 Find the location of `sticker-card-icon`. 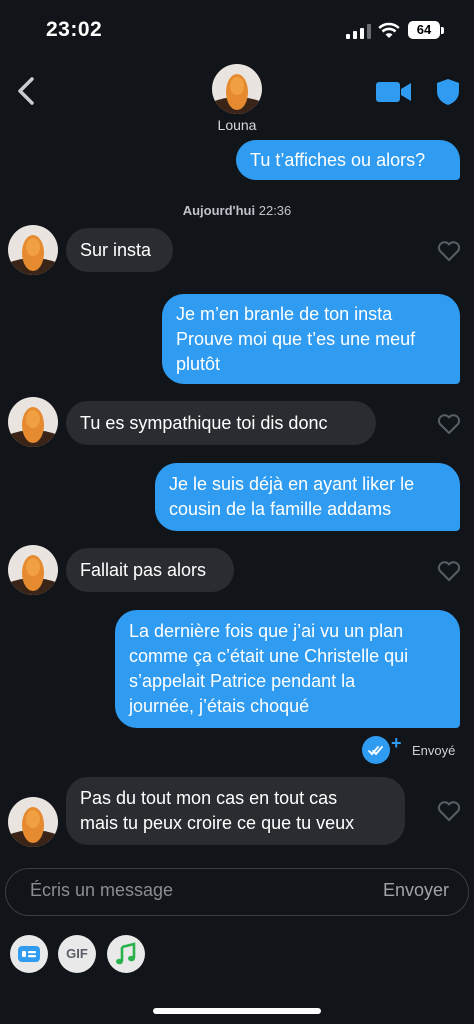

sticker-card-icon is located at coordinates (29, 954).